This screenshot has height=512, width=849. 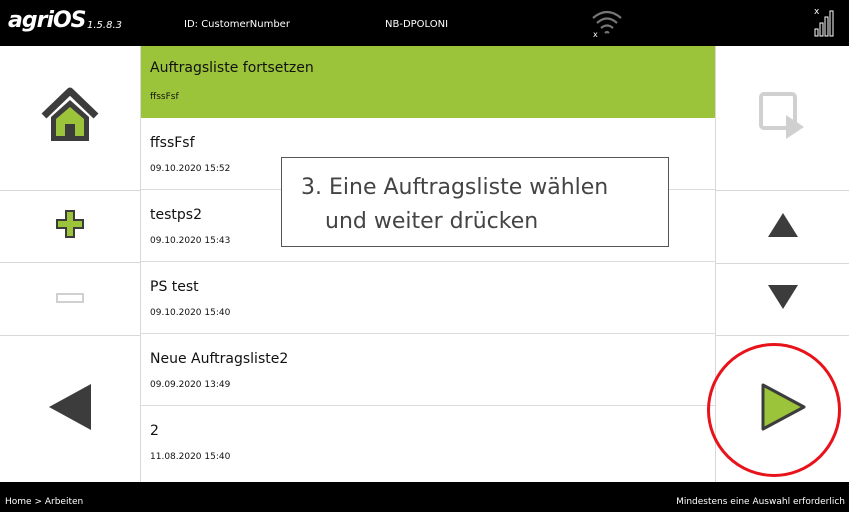 I want to click on back-button, so click(x=70, y=408).